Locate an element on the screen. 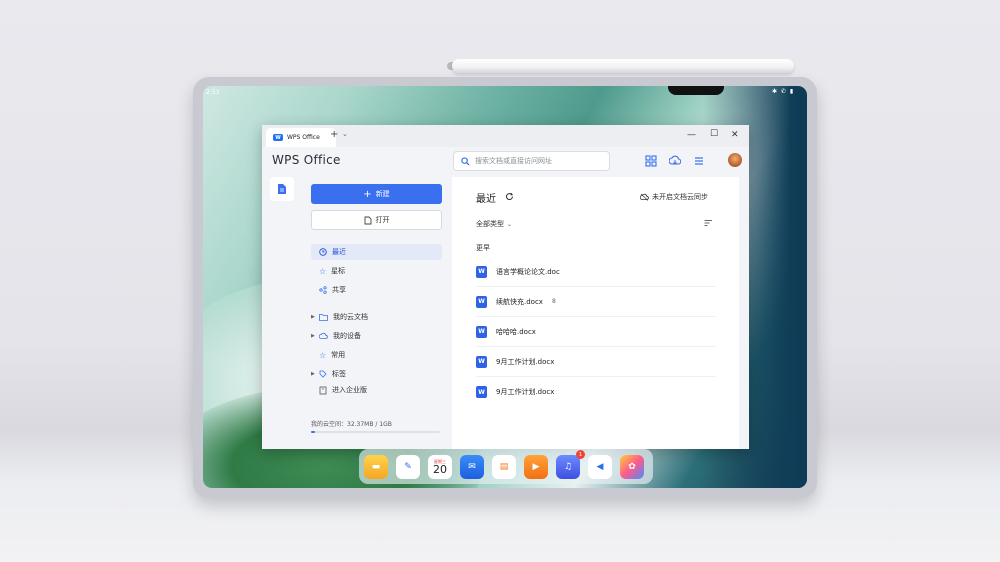 This screenshot has width=1000, height=562. open-button: 打开 is located at coordinates (376, 220).